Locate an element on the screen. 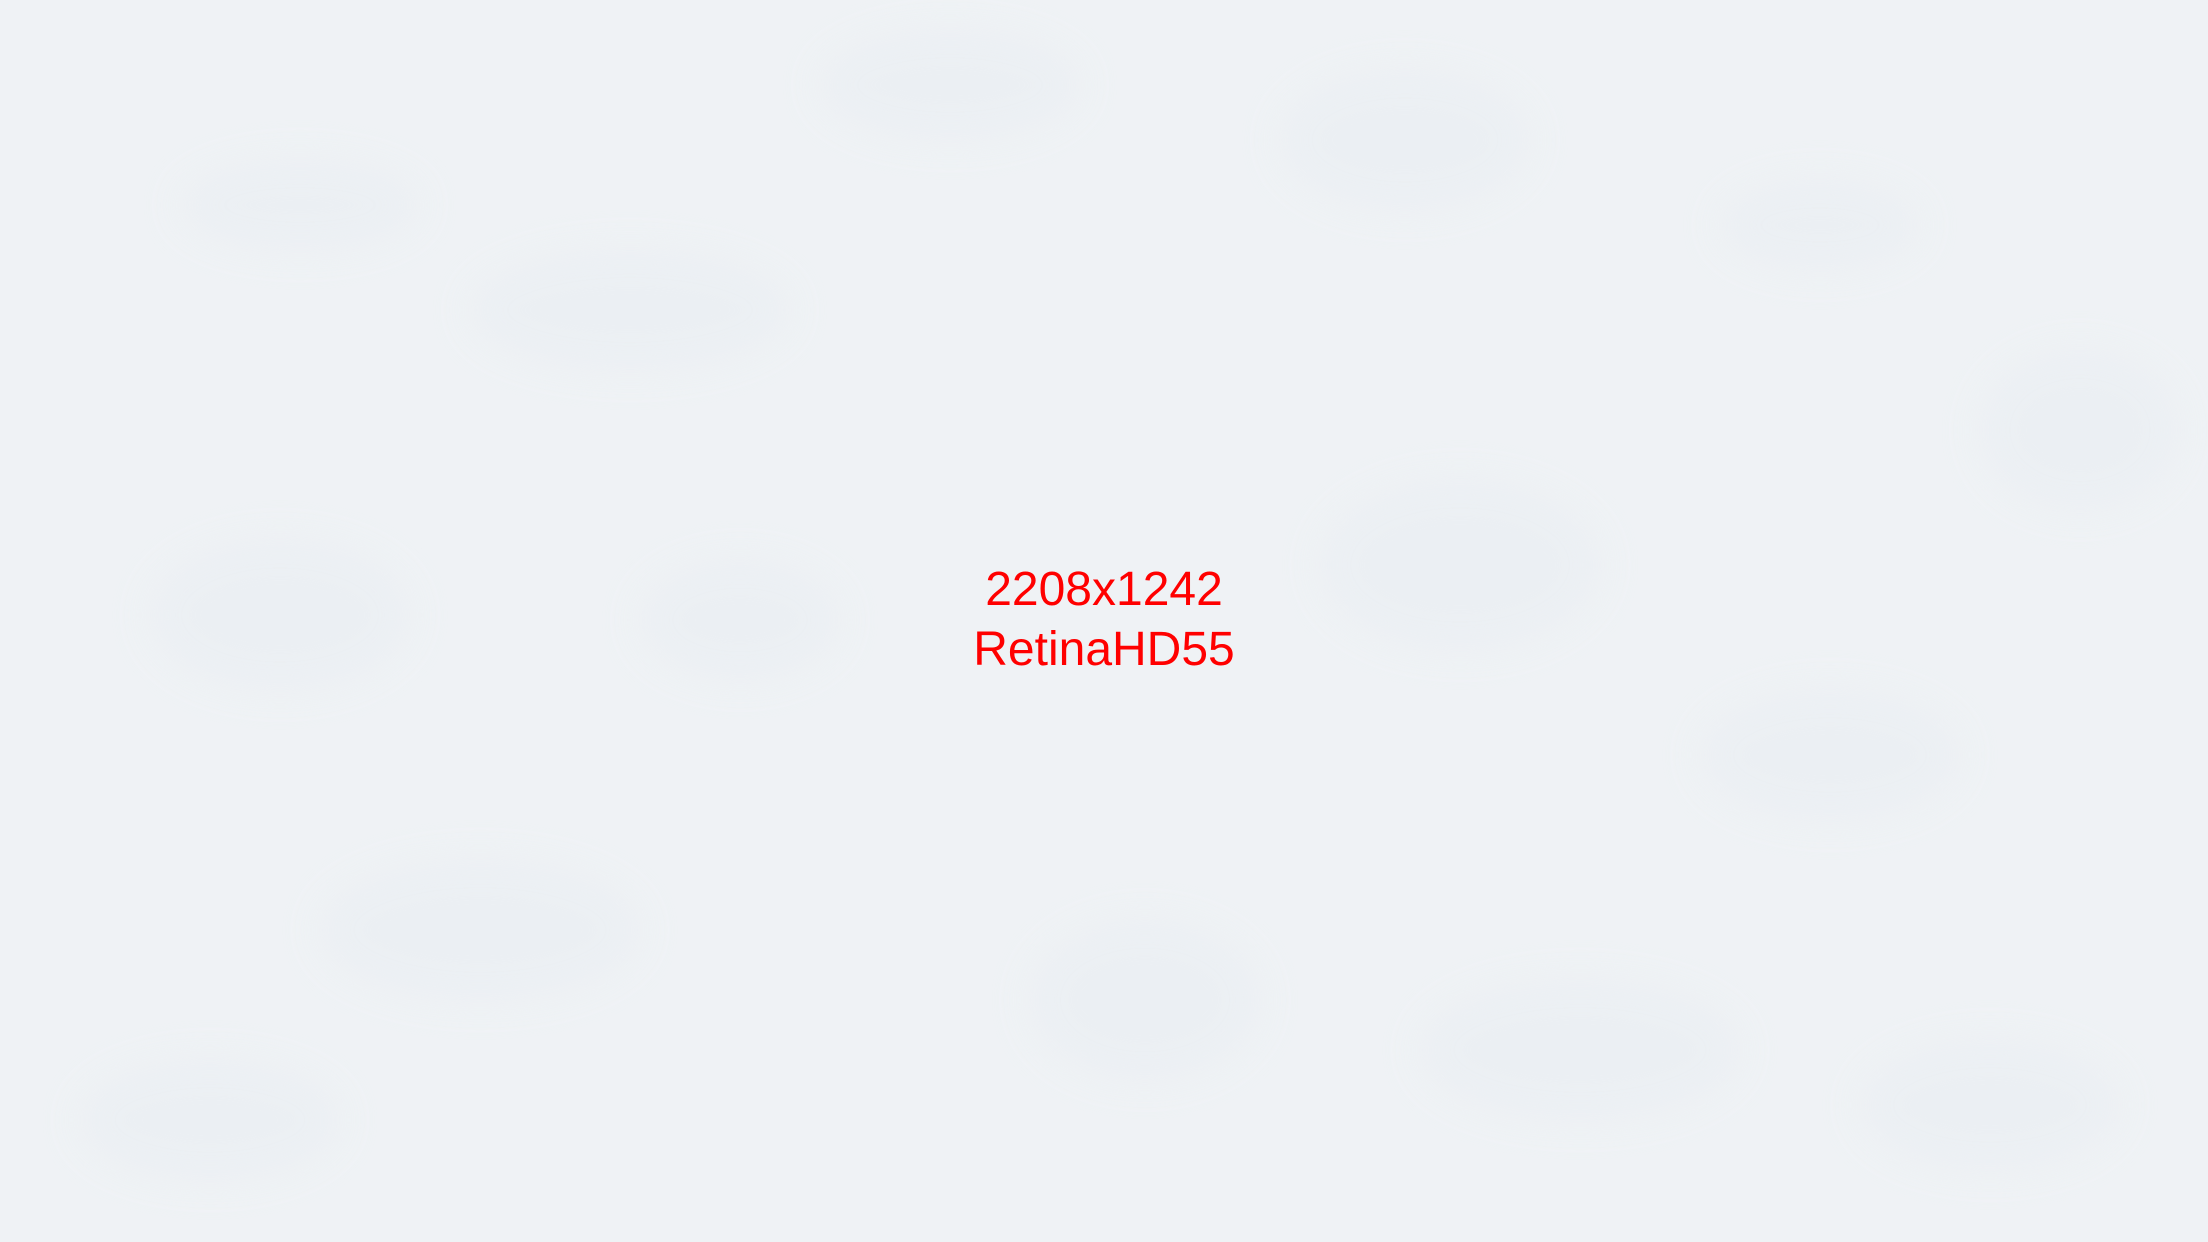 The height and width of the screenshot is (1242, 2208). dimensions-text: 2208x1242 is located at coordinates (1104, 589).